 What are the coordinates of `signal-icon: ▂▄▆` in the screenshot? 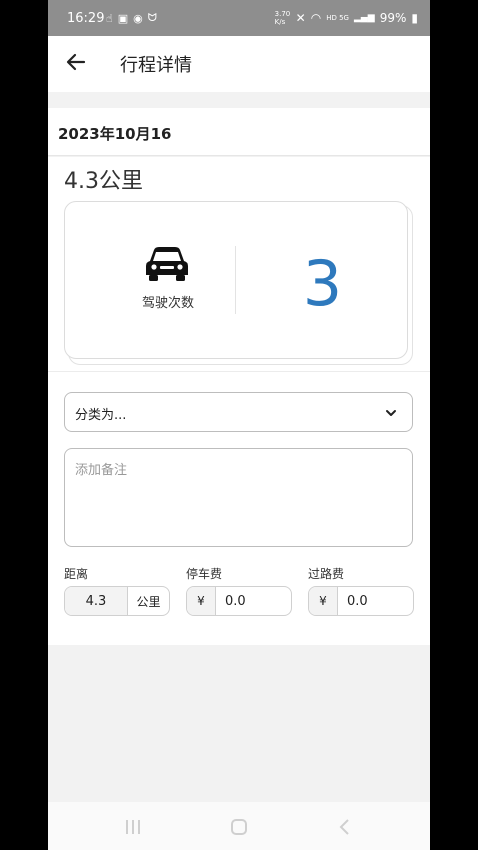 It's located at (364, 18).